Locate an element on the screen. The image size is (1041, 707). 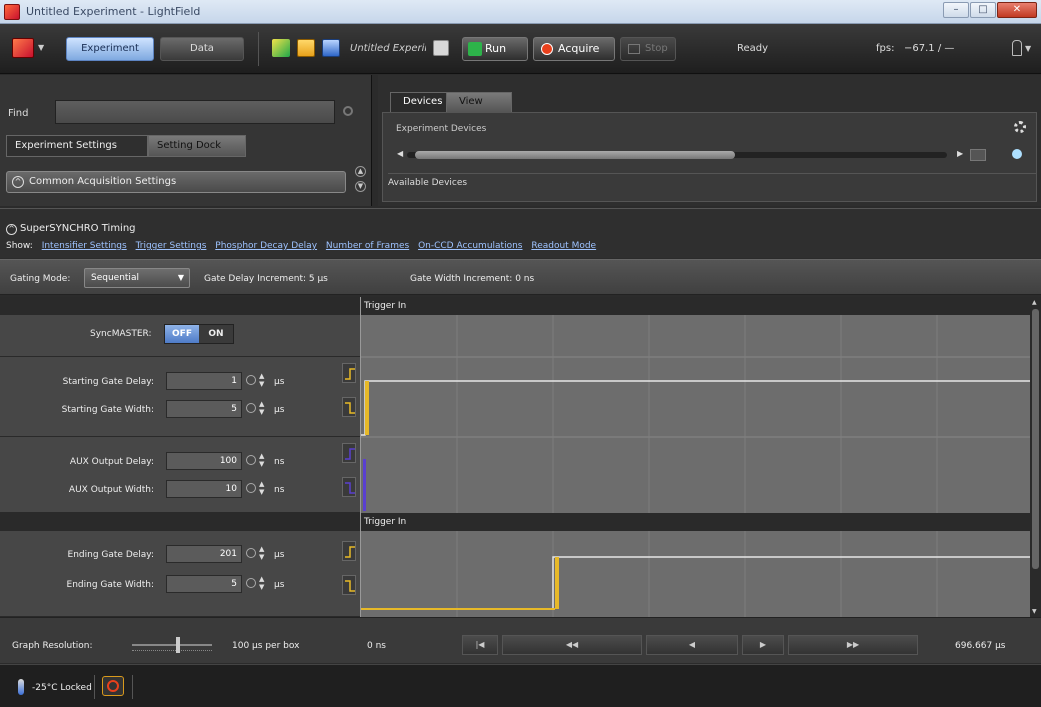
graph-resolution-slider is located at coordinates (172, 645).